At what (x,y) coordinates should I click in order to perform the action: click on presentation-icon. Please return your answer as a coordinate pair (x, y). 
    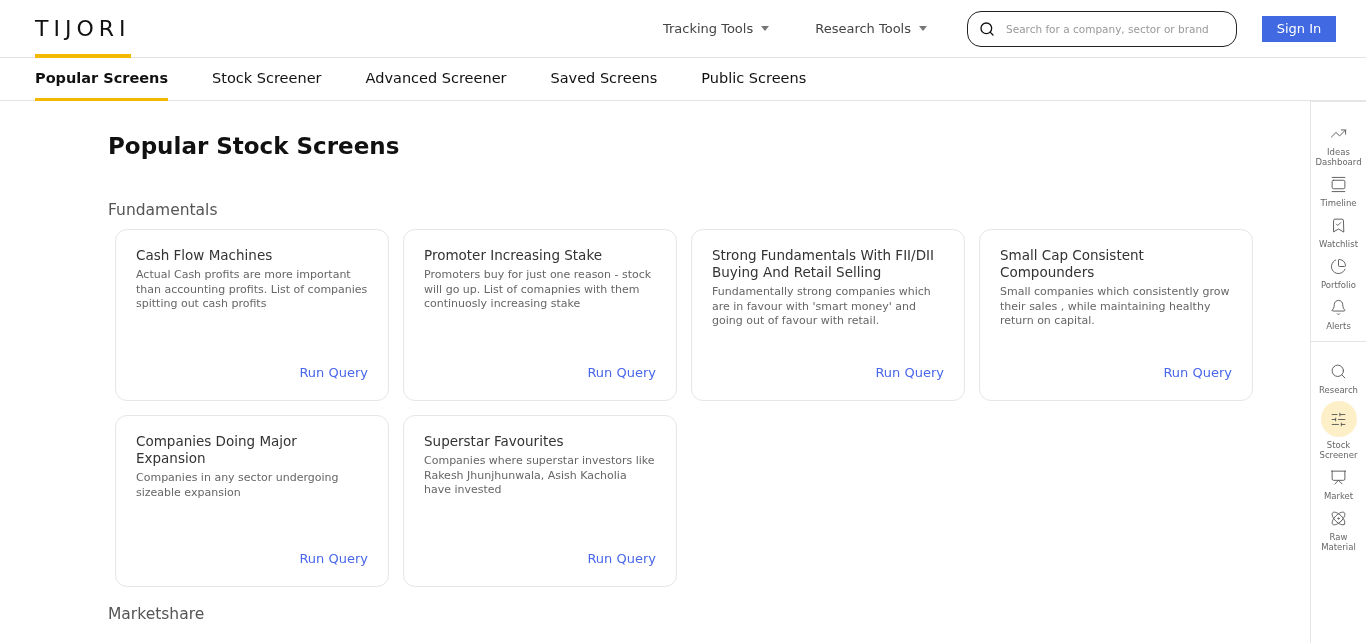
    Looking at the image, I should click on (1338, 477).